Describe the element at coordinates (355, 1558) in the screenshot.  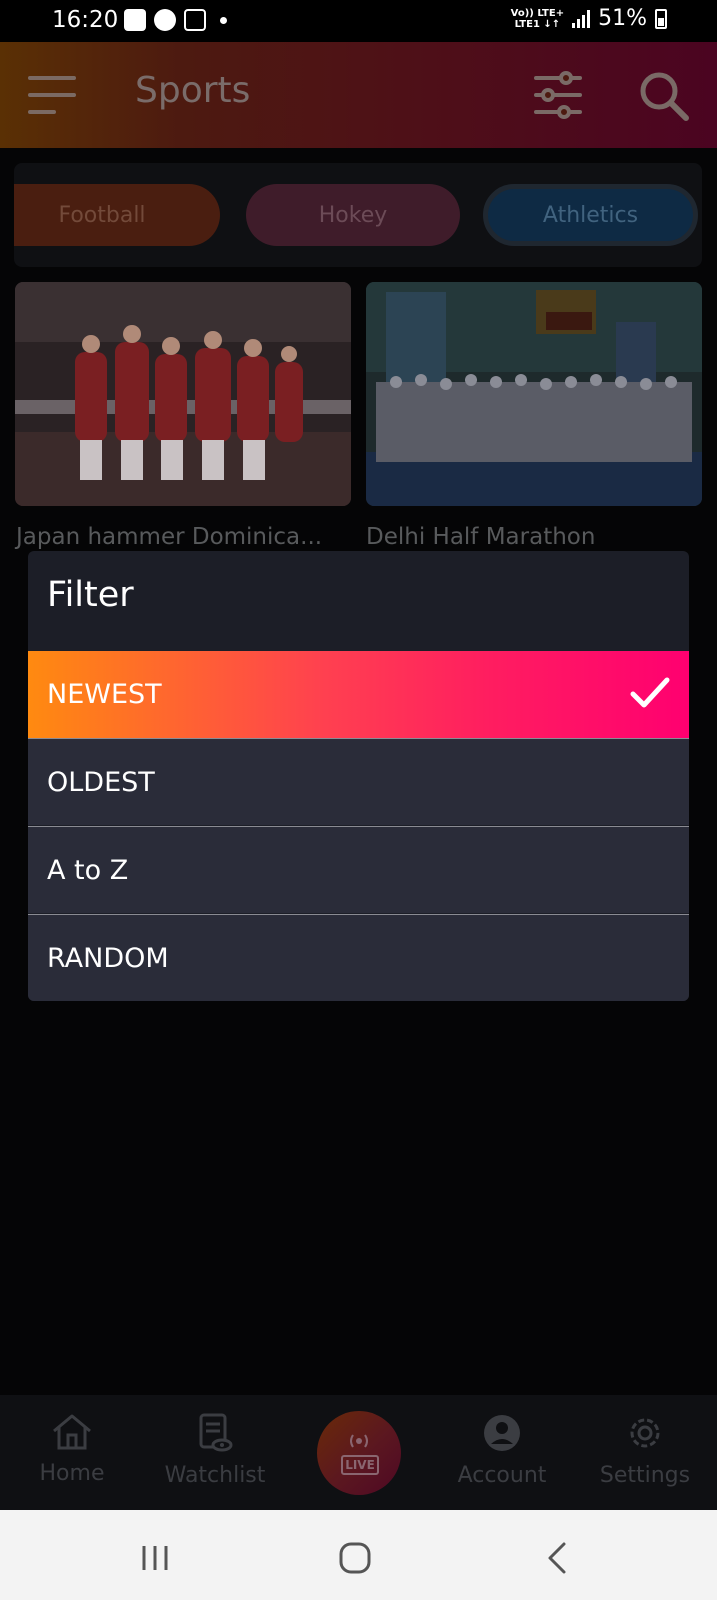
I see `home-button-icon` at that location.